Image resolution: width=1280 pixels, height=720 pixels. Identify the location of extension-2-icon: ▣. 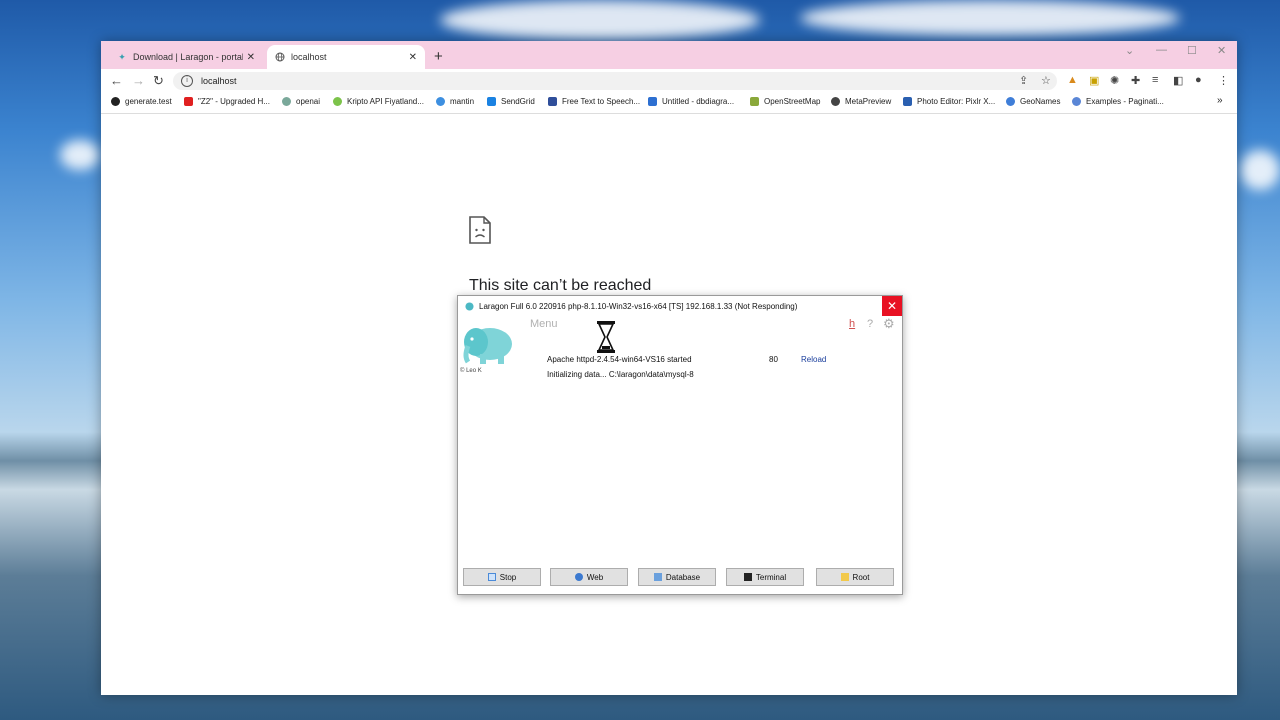
(1094, 80).